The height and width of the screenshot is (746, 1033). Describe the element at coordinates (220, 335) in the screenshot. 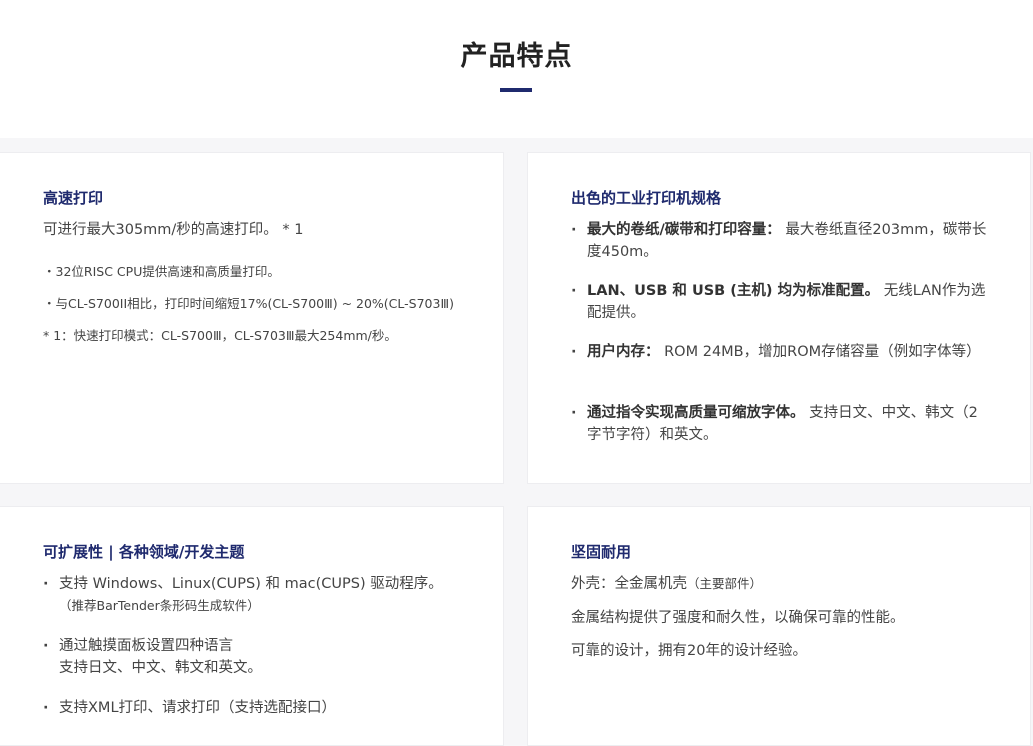

I see `footnote: * 1：快速打印模式：CL-S700Ⅲ，CL-S703Ⅲ最大254mm/秒。` at that location.